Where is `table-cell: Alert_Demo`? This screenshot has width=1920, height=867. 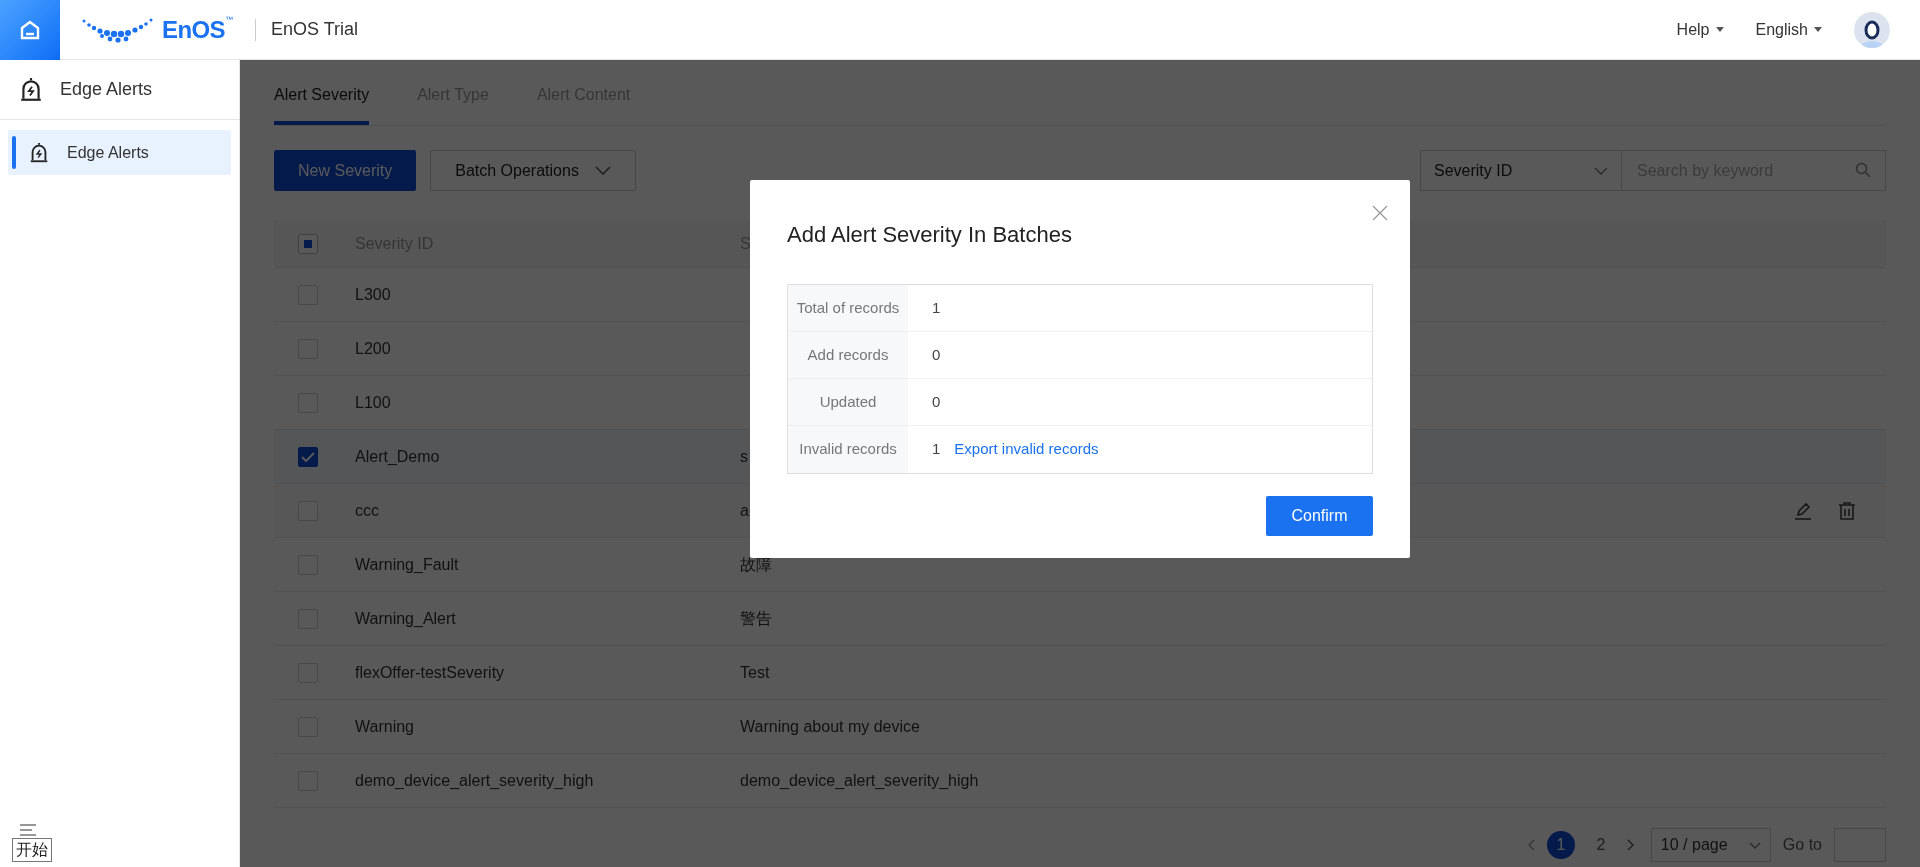
table-cell: Alert_Demo is located at coordinates (397, 456).